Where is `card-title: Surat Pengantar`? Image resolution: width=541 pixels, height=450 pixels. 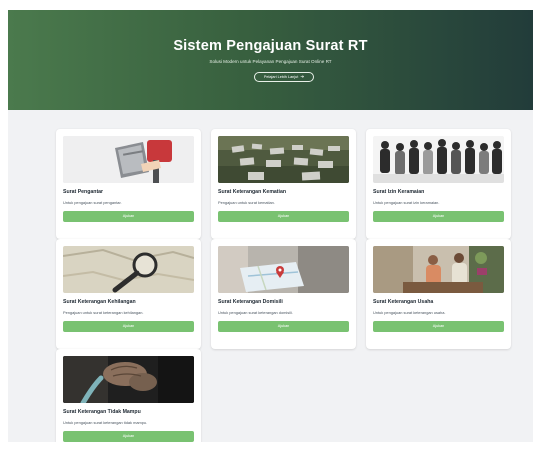
card-title: Surat Pengantar is located at coordinates (83, 192).